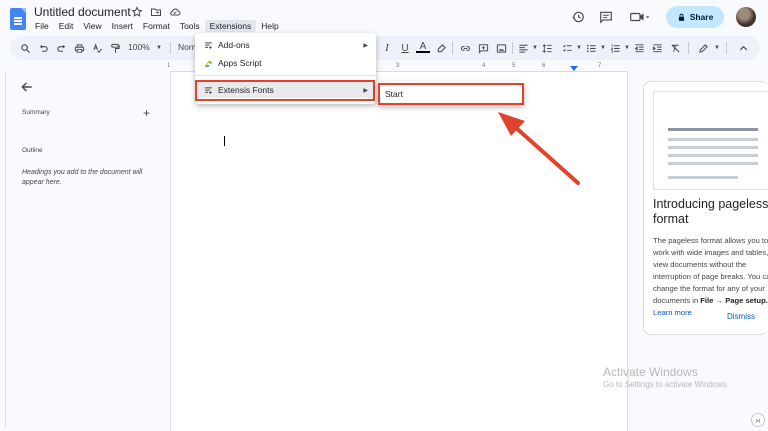 The height and width of the screenshot is (431, 768). I want to click on activate-windows-title: Activate Windows, so click(650, 372).